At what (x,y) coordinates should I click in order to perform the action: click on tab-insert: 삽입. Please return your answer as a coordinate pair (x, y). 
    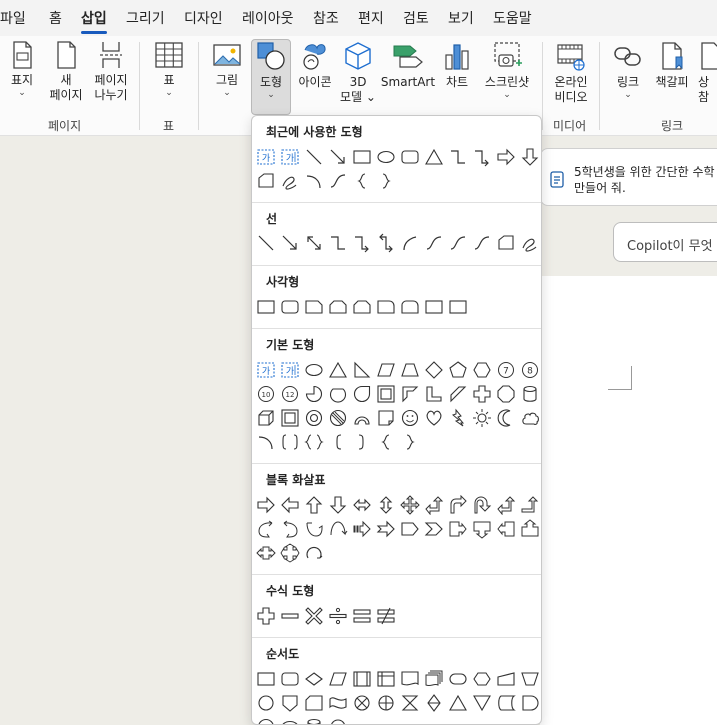
    Looking at the image, I should click on (94, 22).